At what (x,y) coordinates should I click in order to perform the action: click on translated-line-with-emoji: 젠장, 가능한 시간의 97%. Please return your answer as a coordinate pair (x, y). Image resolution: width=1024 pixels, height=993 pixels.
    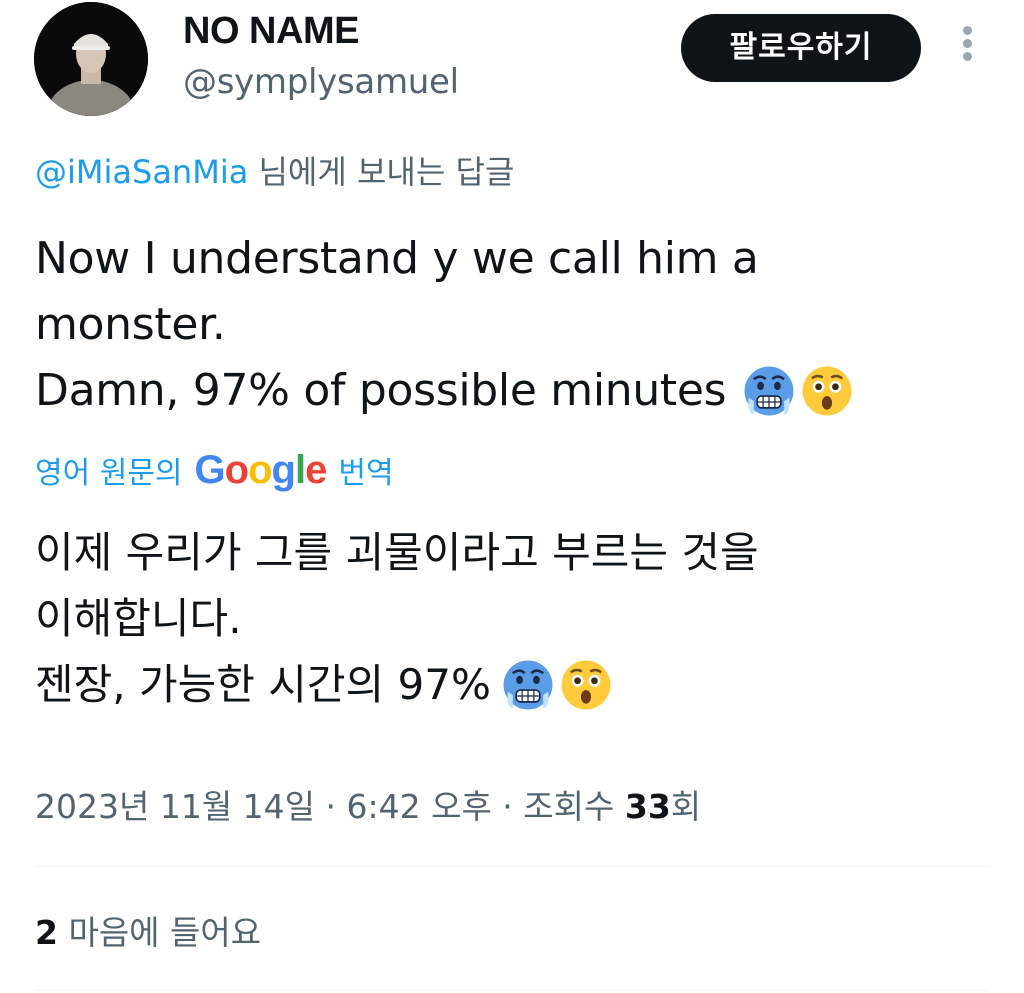
    Looking at the image, I should click on (485, 685).